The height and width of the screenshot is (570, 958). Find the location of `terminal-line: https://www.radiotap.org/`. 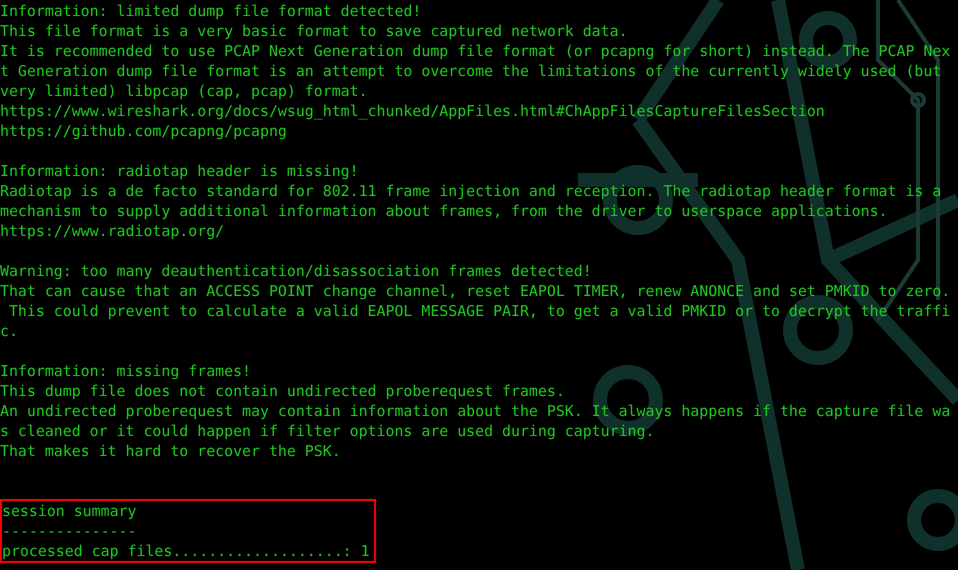

terminal-line: https://www.radiotap.org/ is located at coordinates (113, 231).